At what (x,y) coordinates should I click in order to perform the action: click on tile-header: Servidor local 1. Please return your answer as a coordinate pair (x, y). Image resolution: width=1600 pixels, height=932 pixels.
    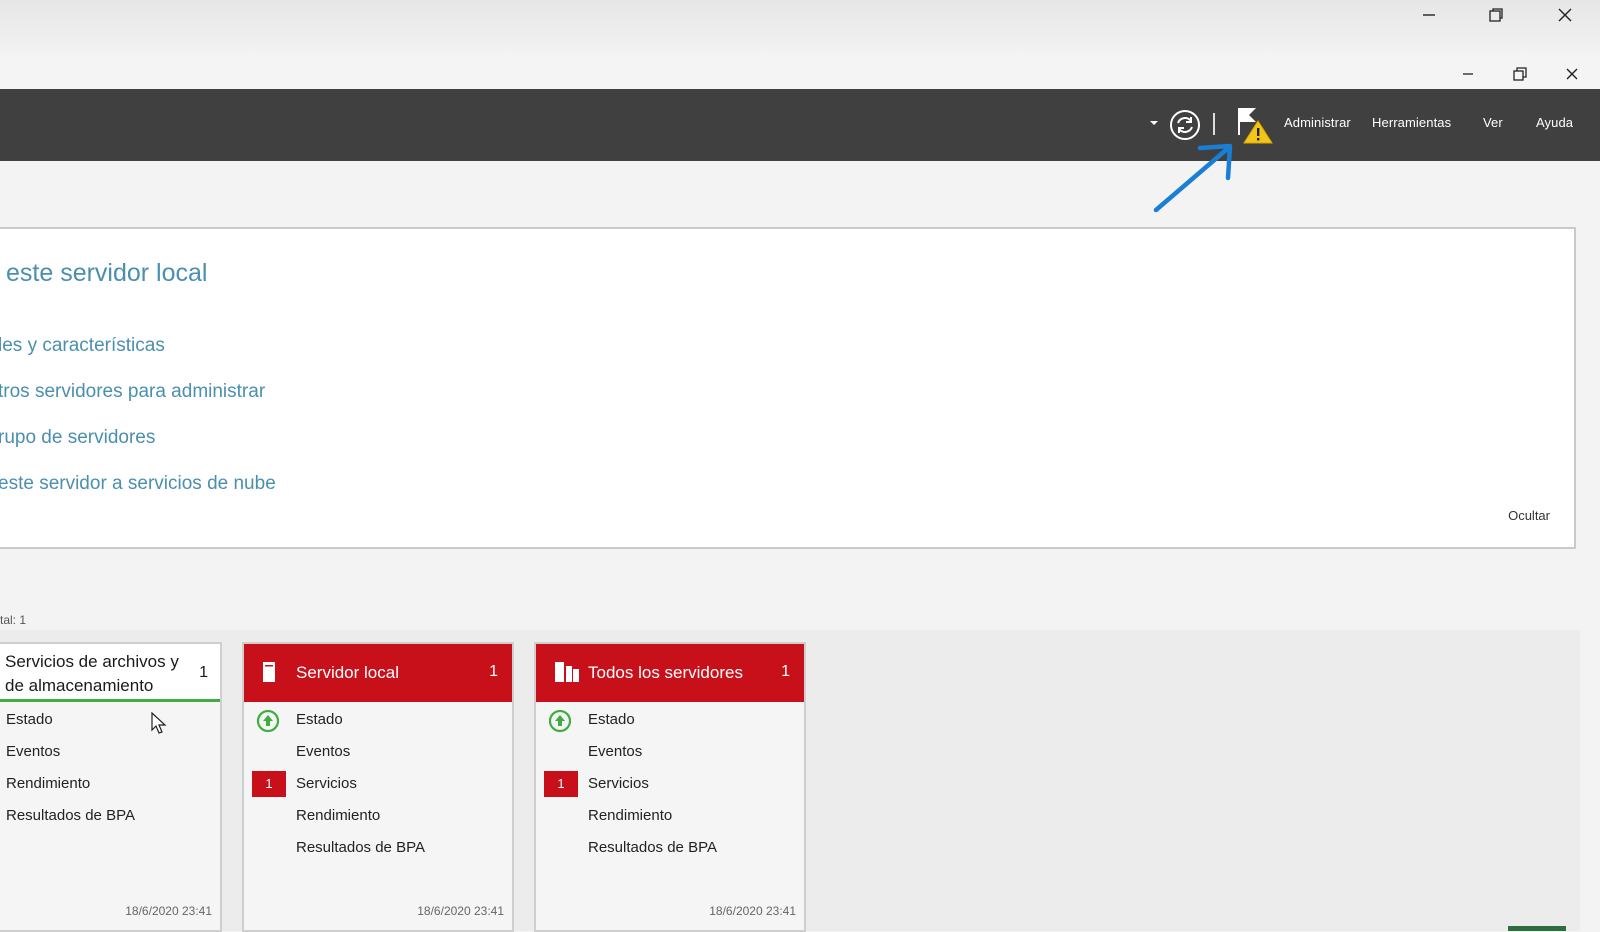
    Looking at the image, I should click on (378, 673).